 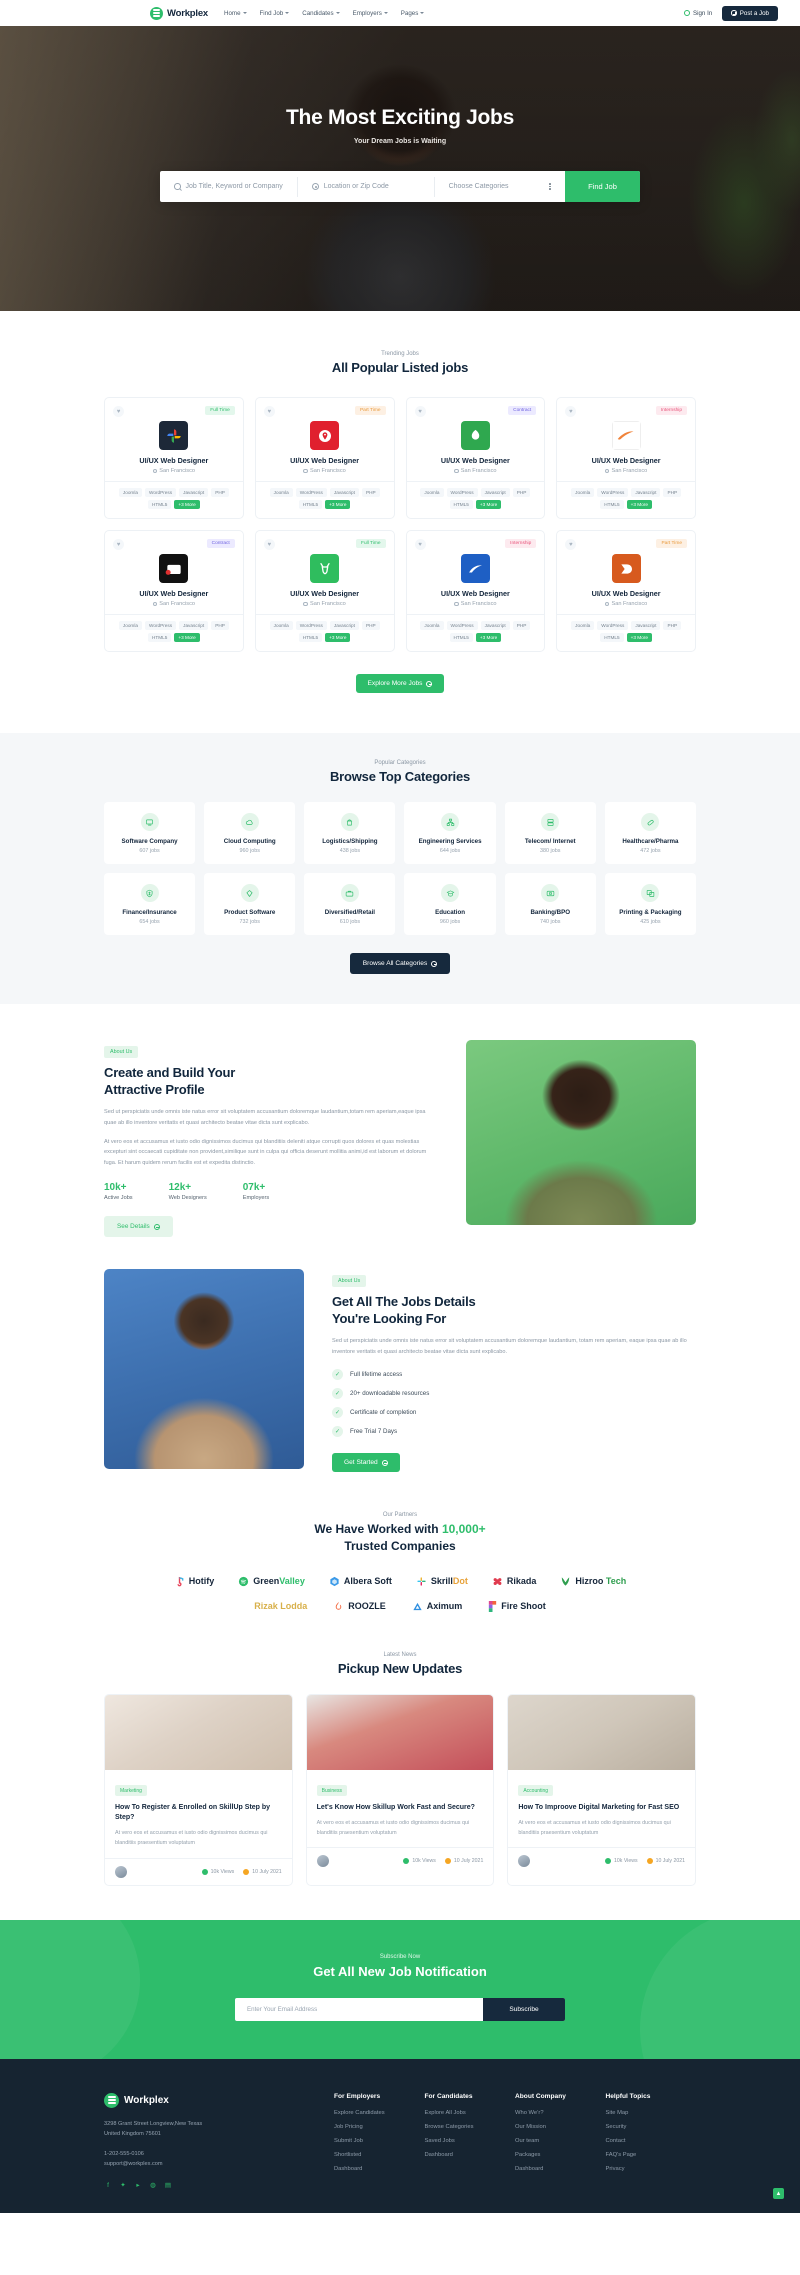 What do you see at coordinates (366, 1463) in the screenshot?
I see `get-started-button: Get Started` at bounding box center [366, 1463].